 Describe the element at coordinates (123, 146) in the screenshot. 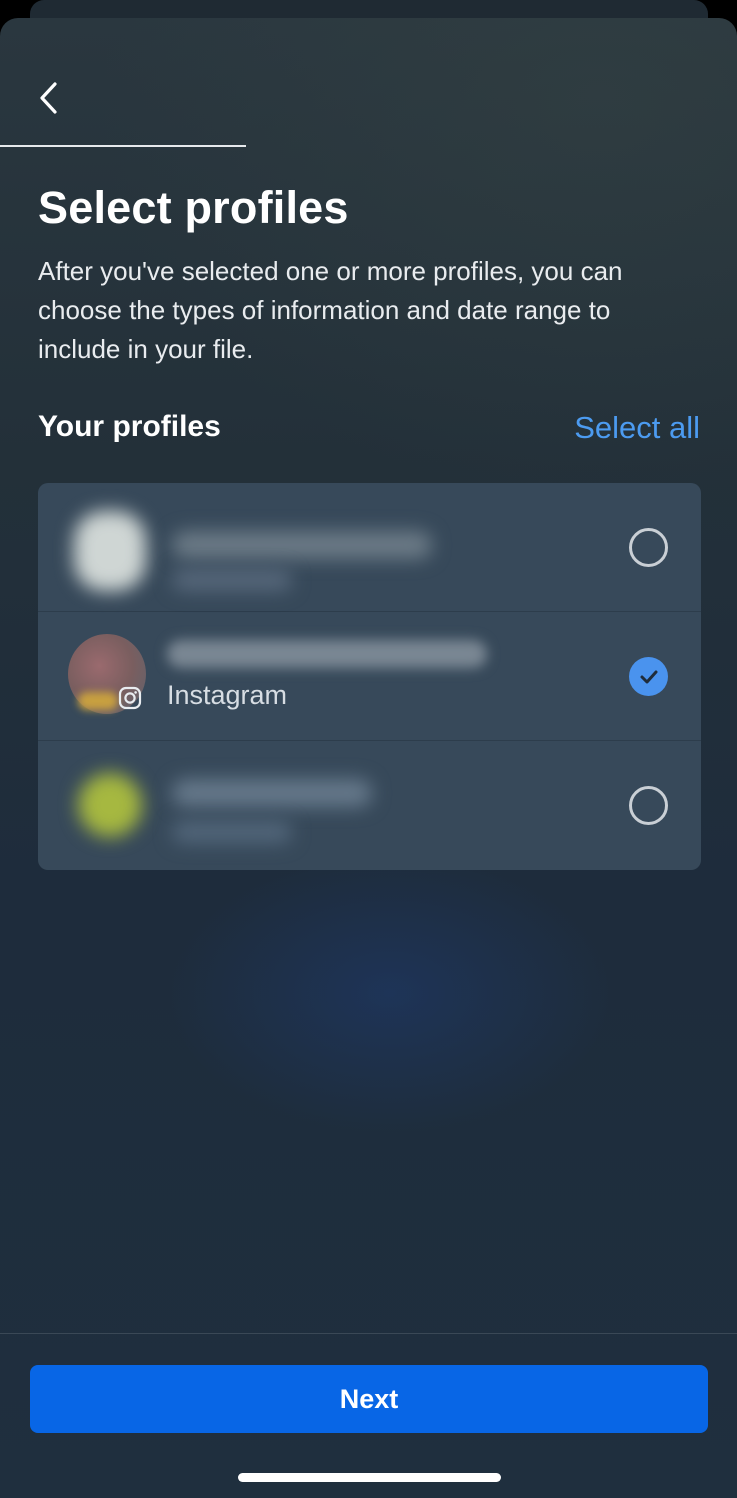

I see `header-underline` at that location.